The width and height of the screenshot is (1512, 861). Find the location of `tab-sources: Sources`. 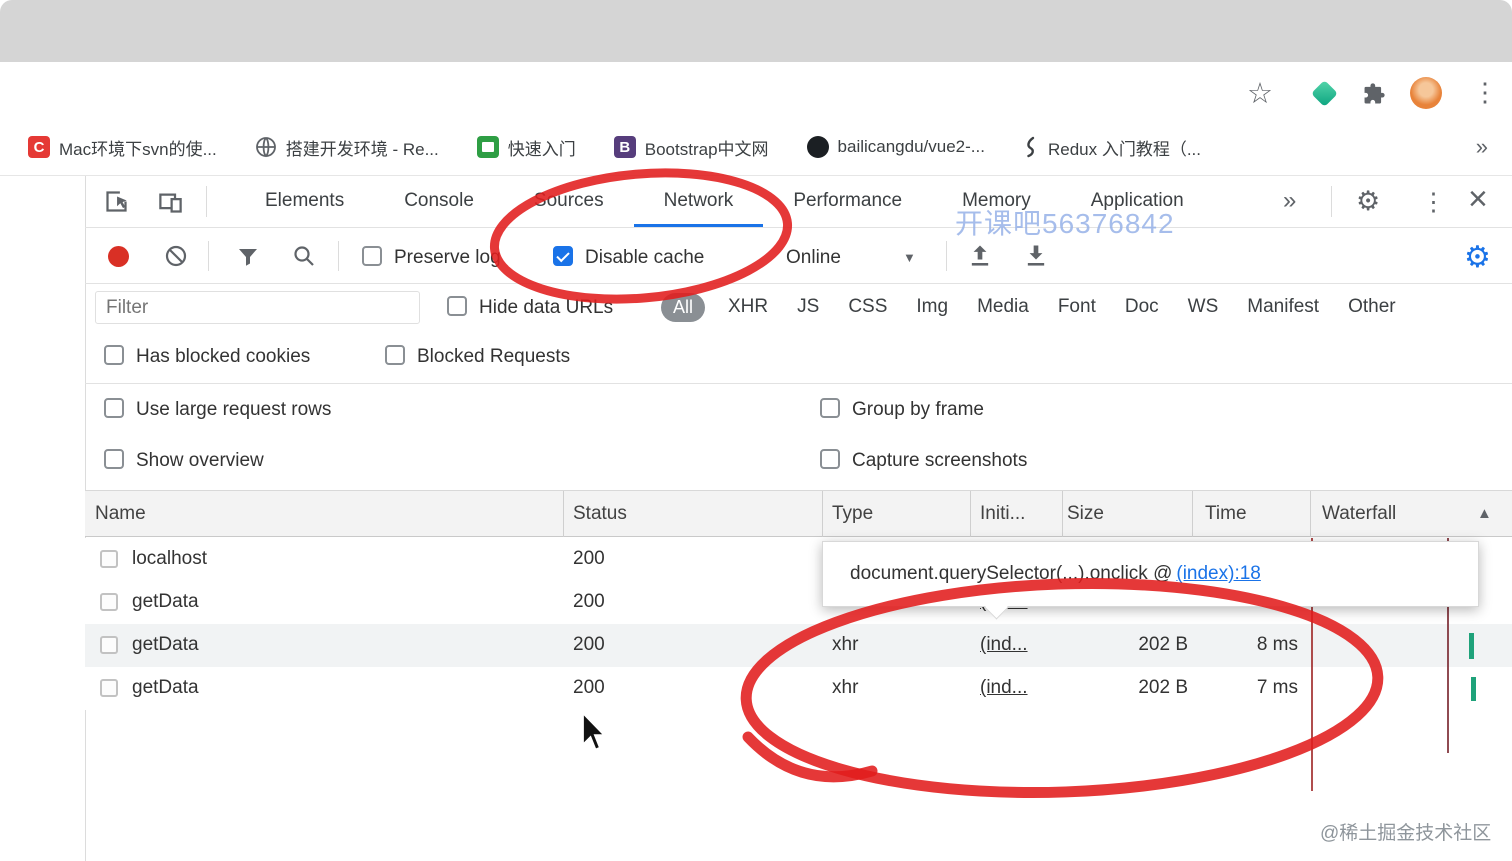

tab-sources: Sources is located at coordinates (569, 201).